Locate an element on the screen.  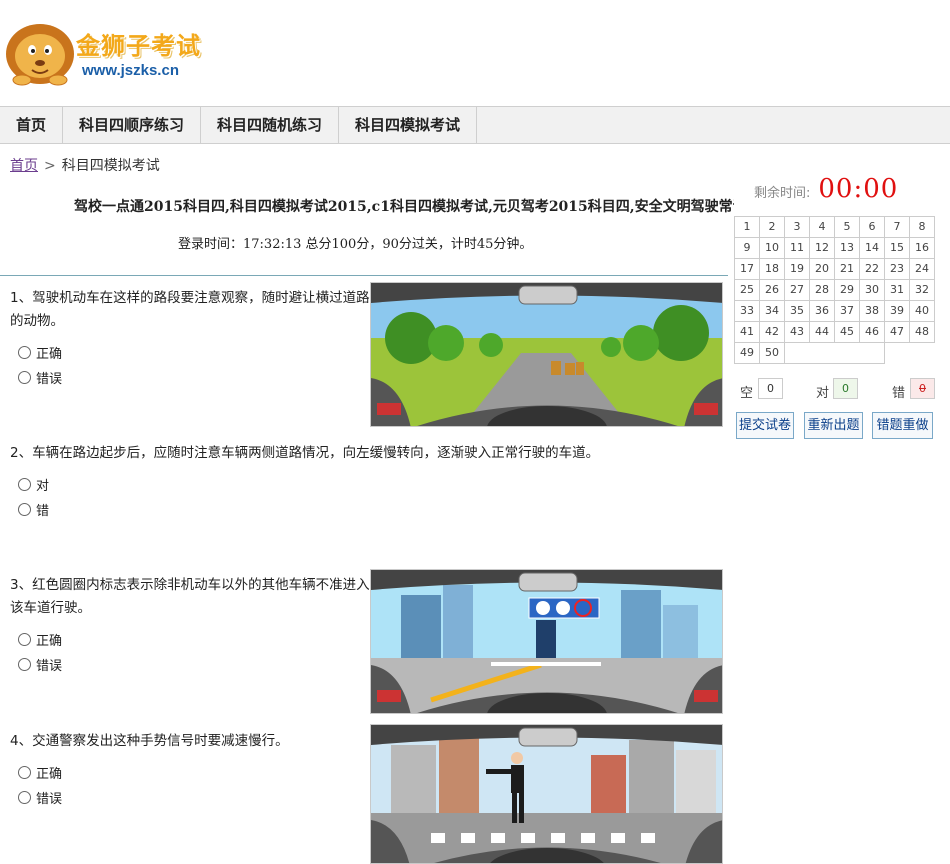
timer-label: 剩余时间: is located at coordinates (782, 193).